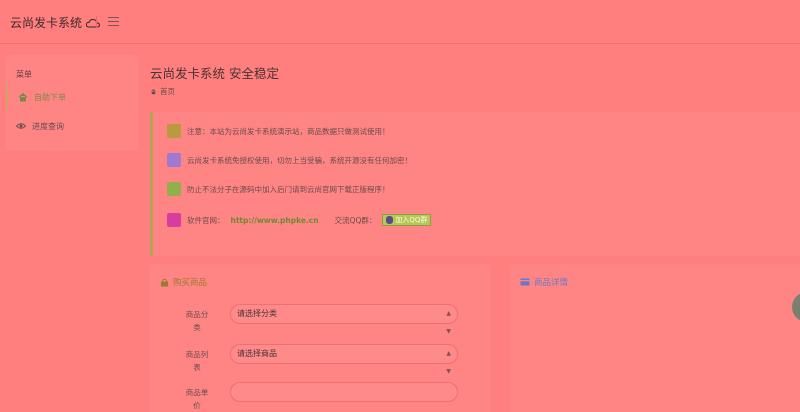 This screenshot has height=412, width=800. Describe the element at coordinates (72, 97) in the screenshot. I see `sidebar-item-order: 自助下单` at that location.